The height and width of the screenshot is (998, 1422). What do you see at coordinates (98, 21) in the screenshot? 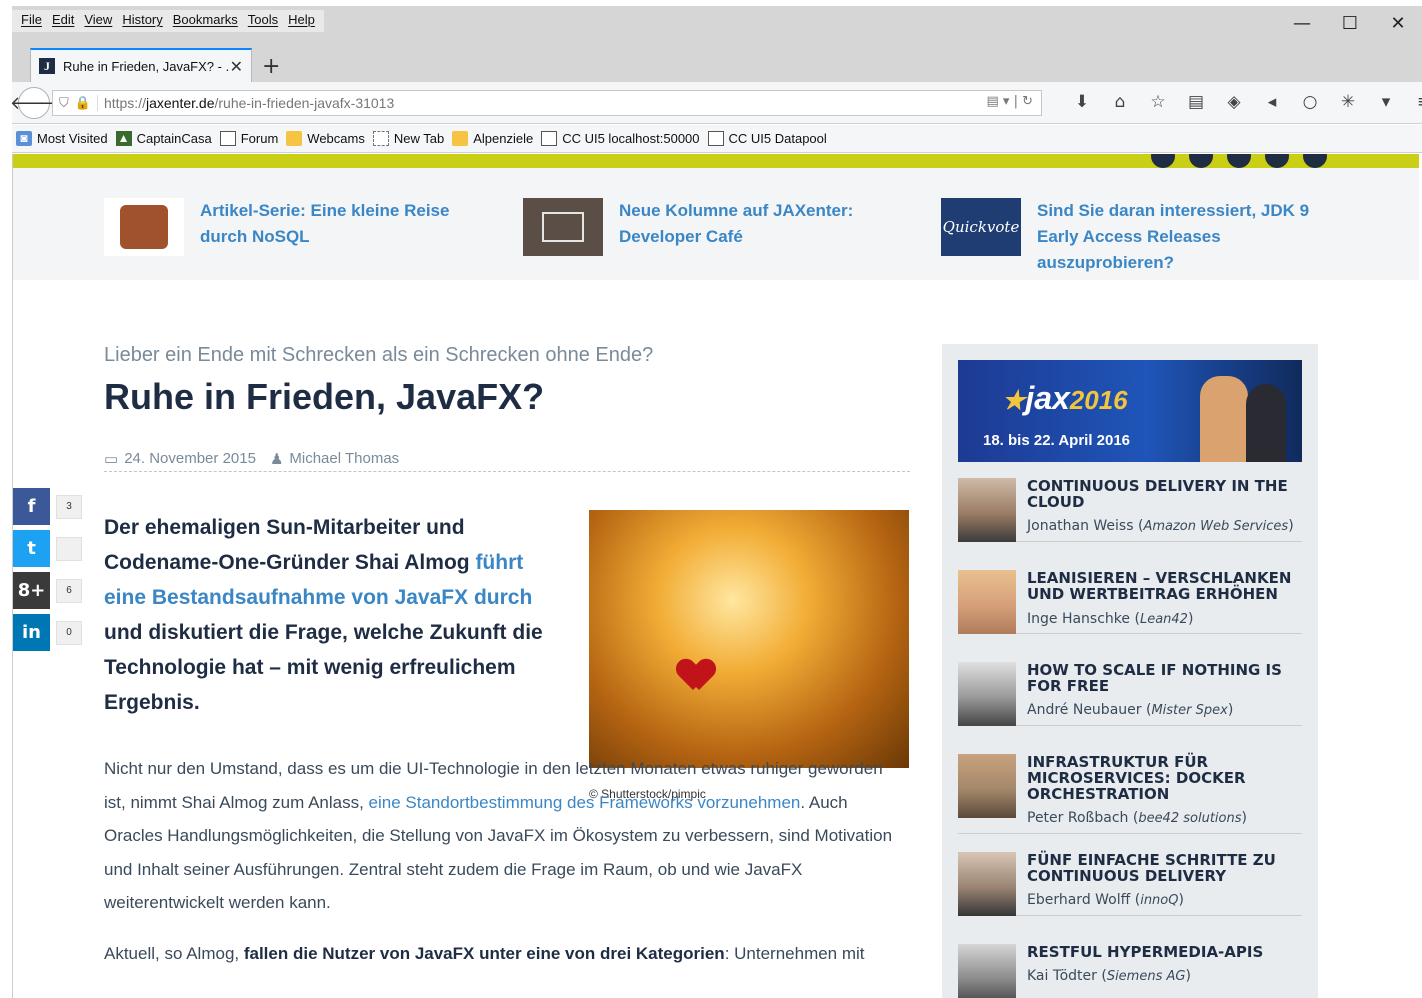
I see `menu-view: View` at bounding box center [98, 21].